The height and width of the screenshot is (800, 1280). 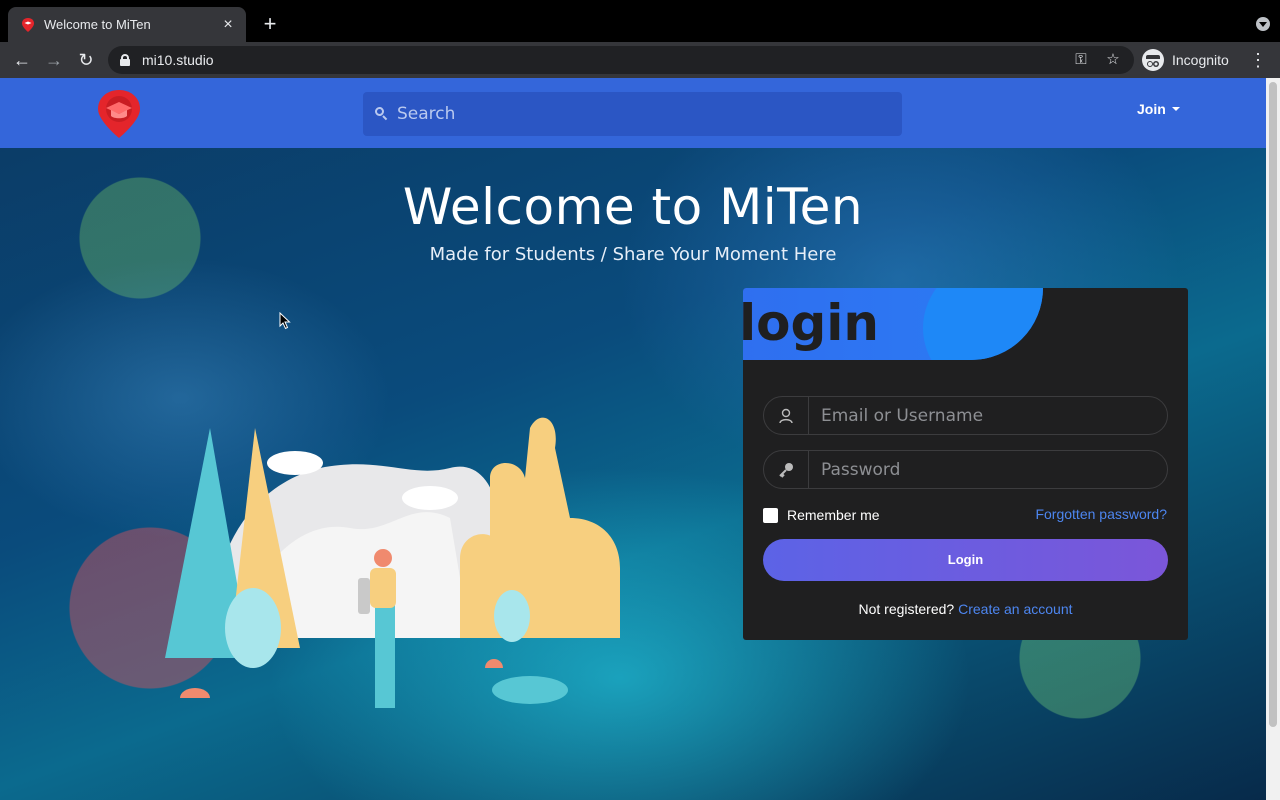 I want to click on new-tab-icon: +, so click(x=270, y=24).